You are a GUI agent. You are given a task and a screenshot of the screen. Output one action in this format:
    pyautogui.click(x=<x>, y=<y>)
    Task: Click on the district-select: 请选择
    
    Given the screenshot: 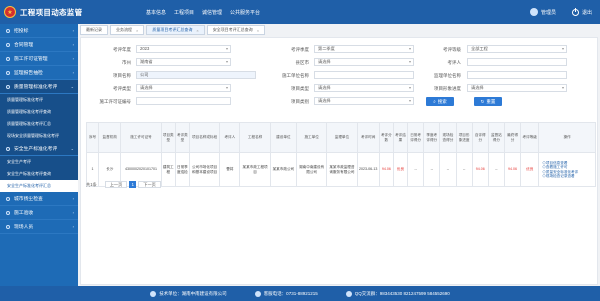 What is the action you would take?
    pyautogui.click(x=364, y=62)
    